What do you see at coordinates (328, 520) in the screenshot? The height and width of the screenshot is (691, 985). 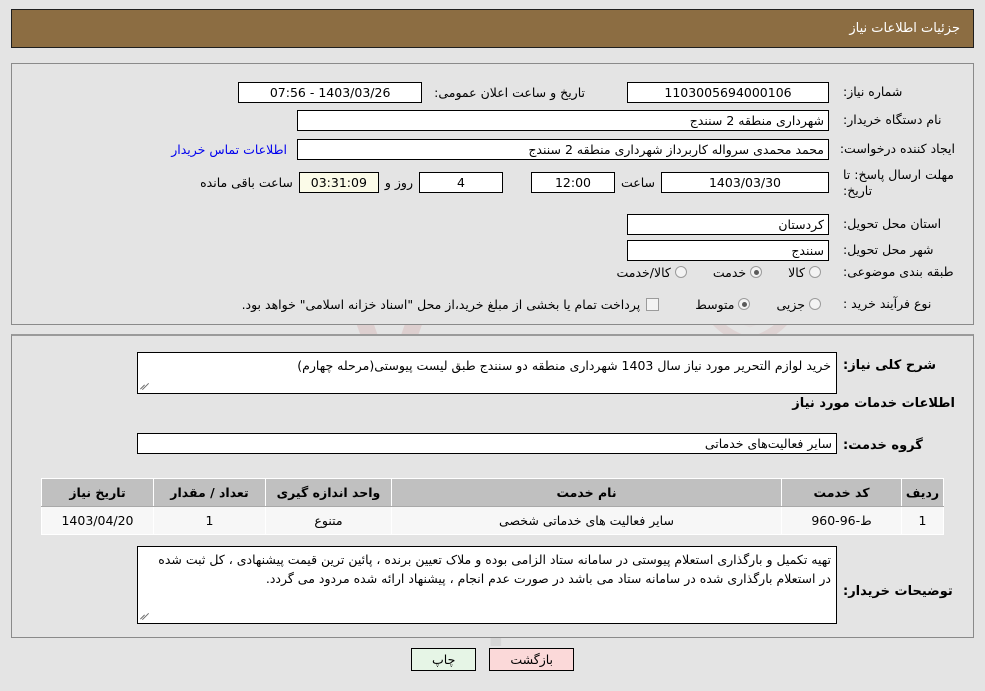 I see `cell-unit: متنوع` at bounding box center [328, 520].